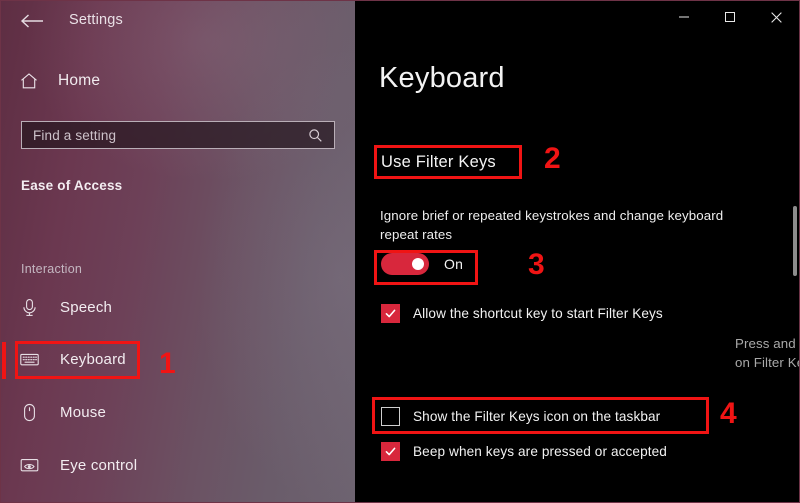 This screenshot has width=800, height=503. I want to click on keyboard-icon, so click(29, 359).